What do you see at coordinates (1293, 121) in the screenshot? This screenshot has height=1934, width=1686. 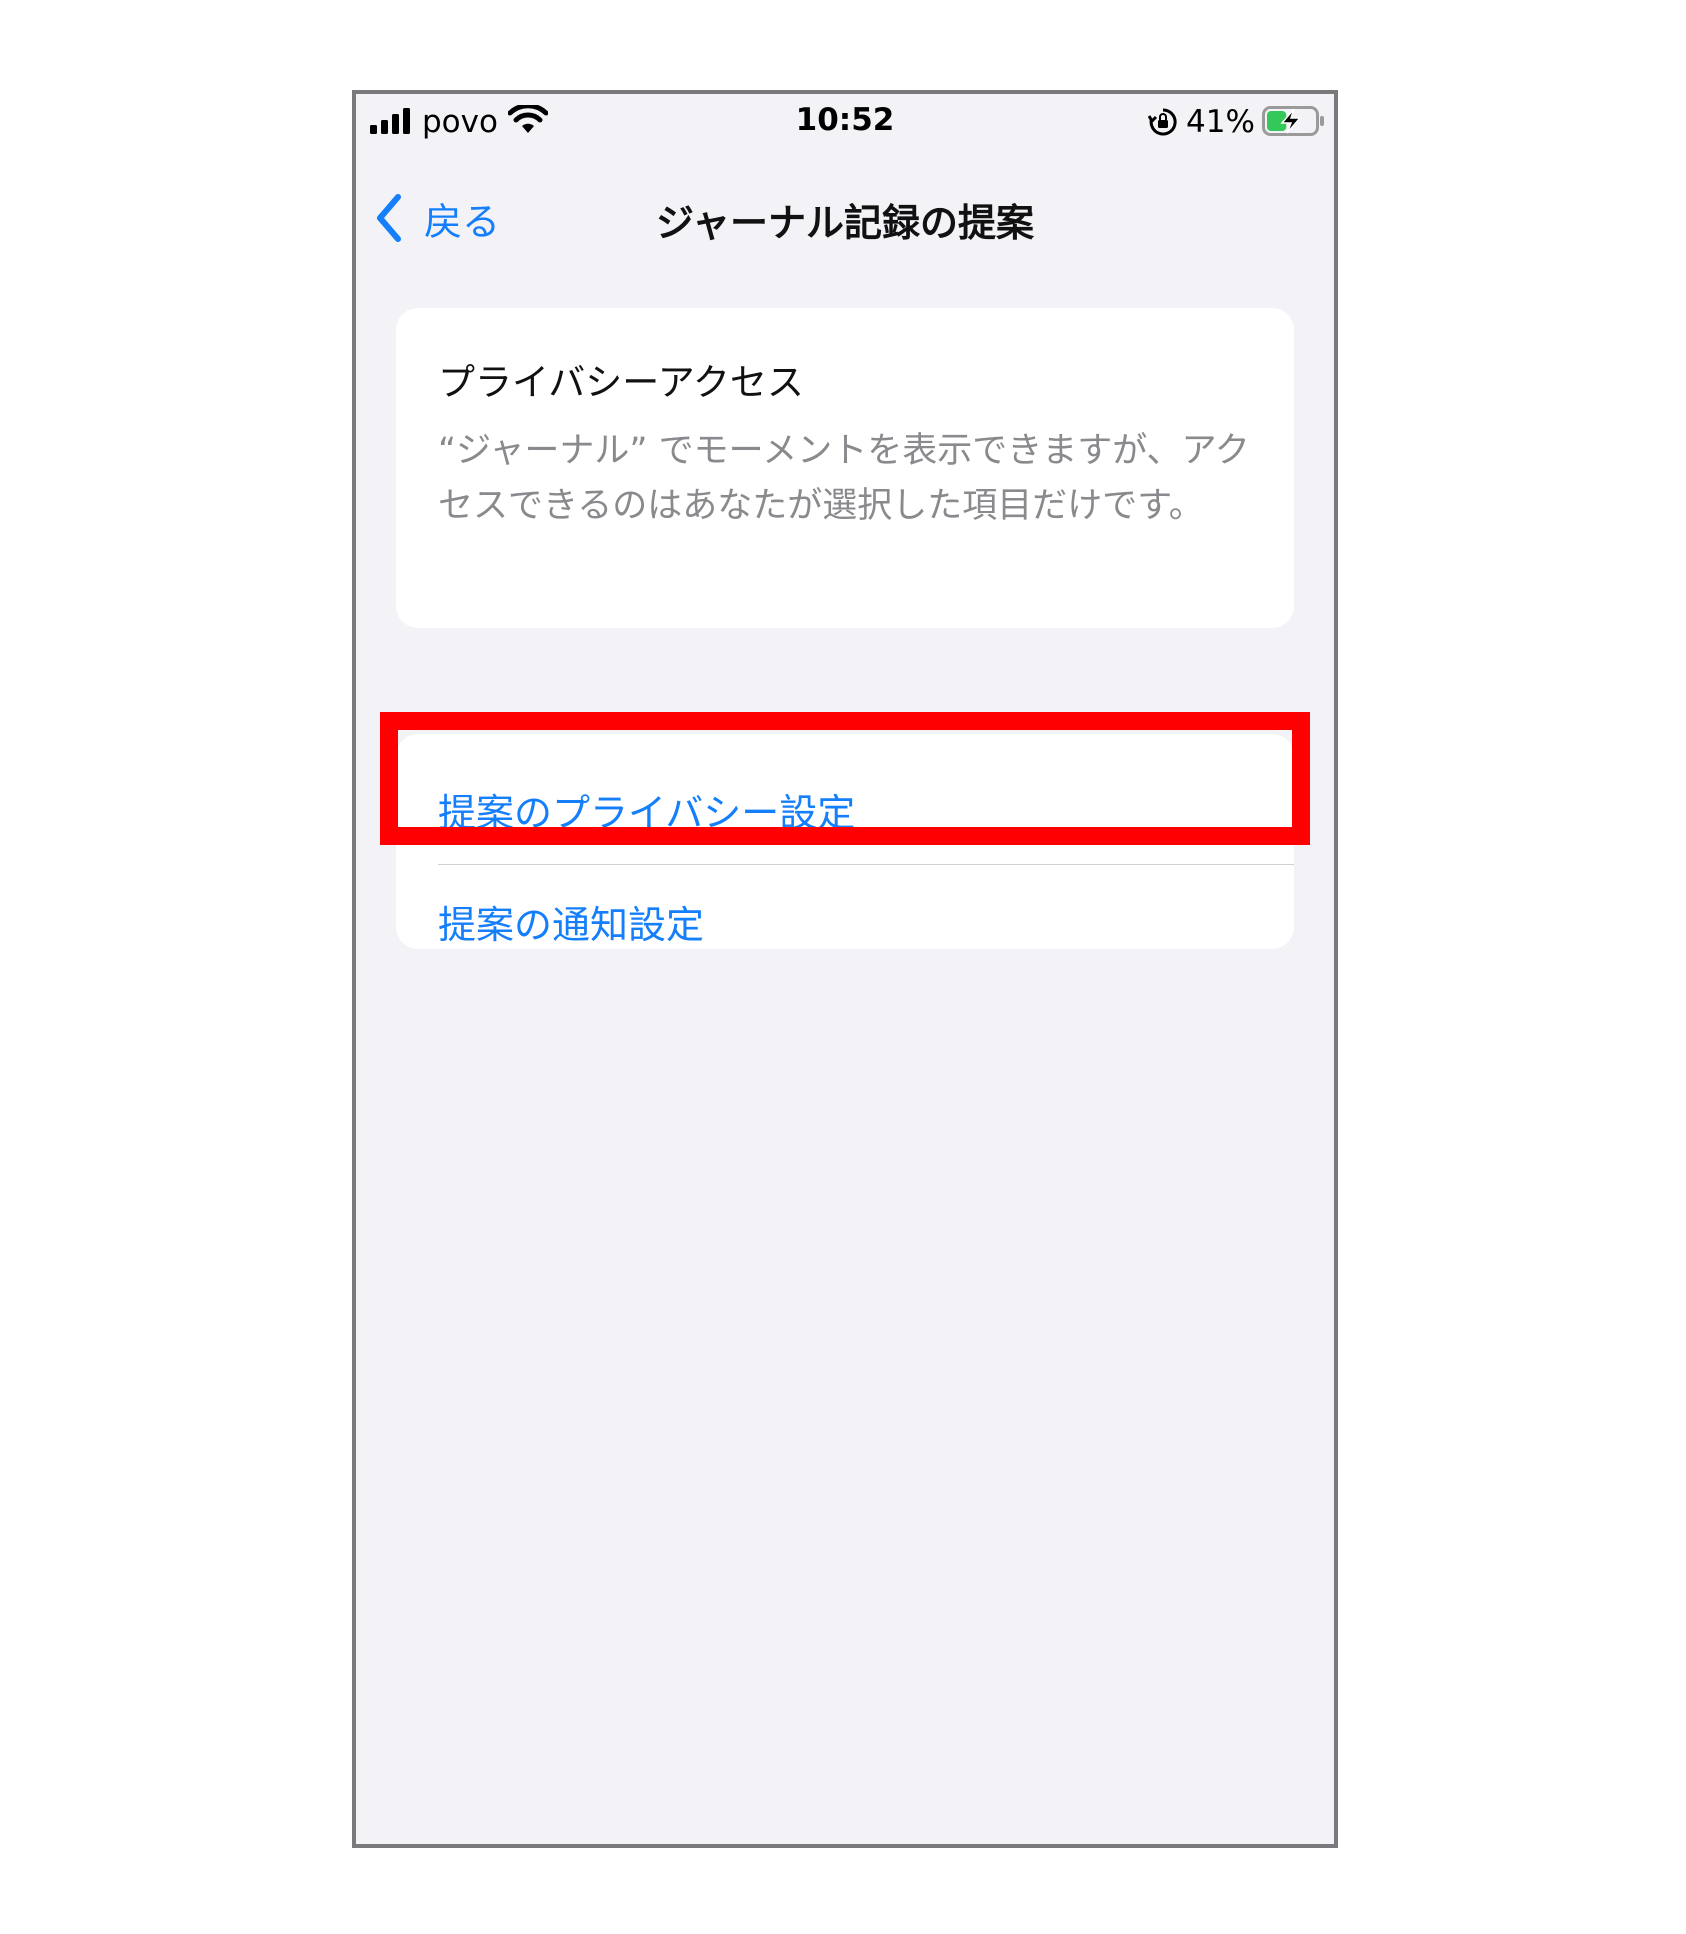 I see `battery-charging-icon` at bounding box center [1293, 121].